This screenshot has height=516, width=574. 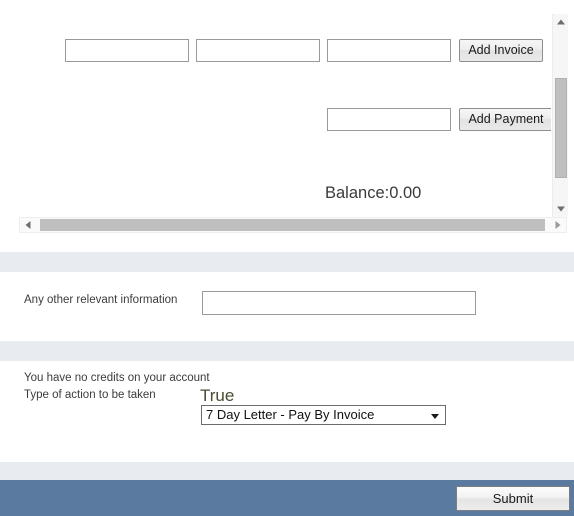 I want to click on scroll-right-arrow-icon, so click(x=558, y=225).